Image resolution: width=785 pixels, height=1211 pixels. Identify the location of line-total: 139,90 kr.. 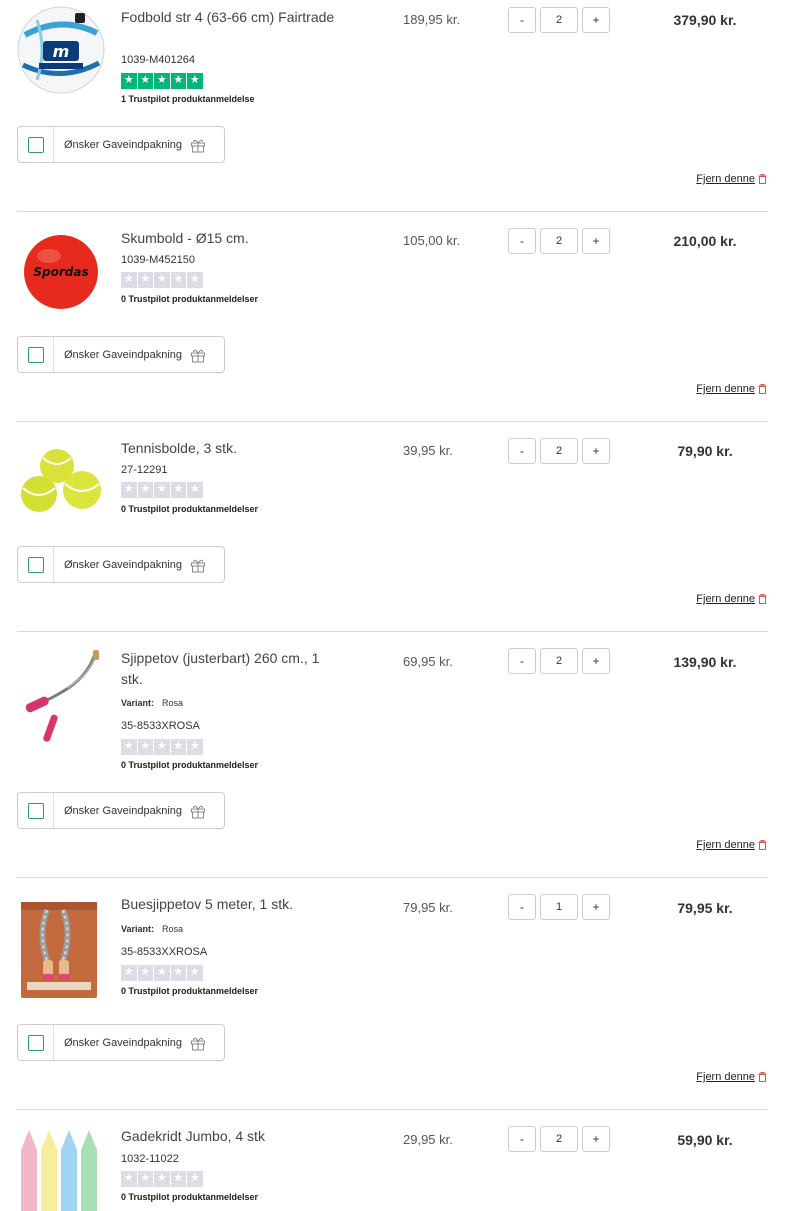
(705, 662).